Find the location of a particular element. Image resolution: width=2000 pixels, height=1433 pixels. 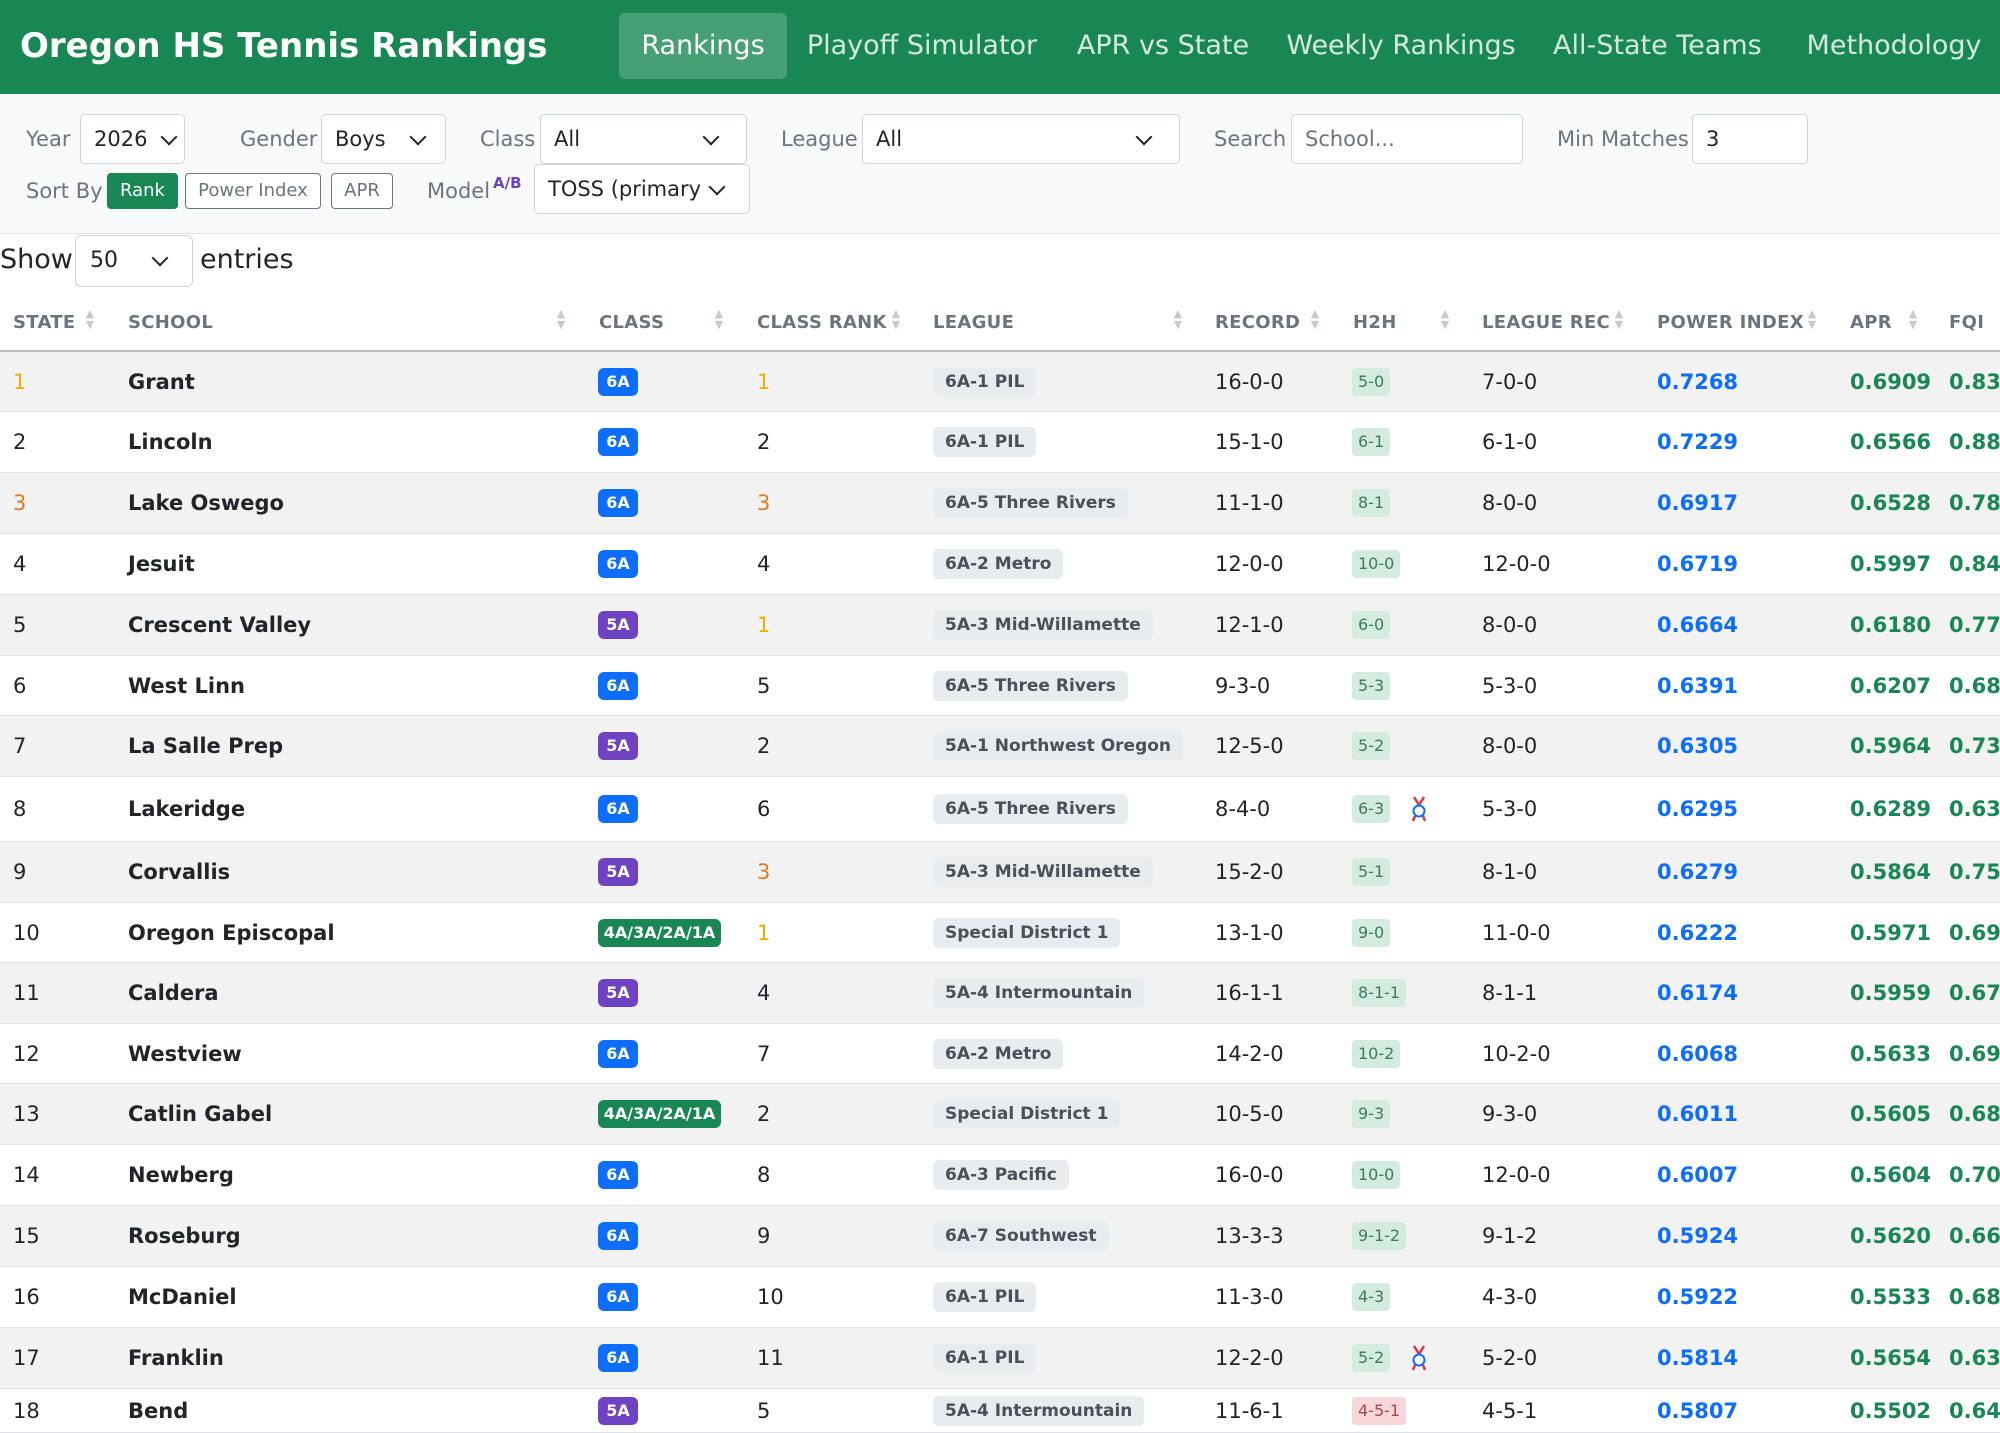

col-header-h2h: H2H is located at coordinates (1375, 322).